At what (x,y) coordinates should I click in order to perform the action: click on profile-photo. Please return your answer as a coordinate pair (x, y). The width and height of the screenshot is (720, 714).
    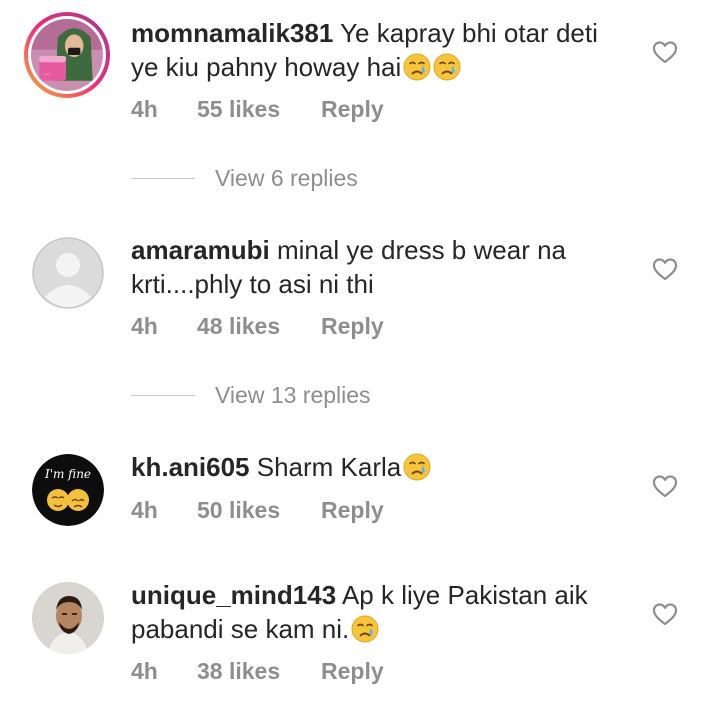
    Looking at the image, I should click on (68, 618).